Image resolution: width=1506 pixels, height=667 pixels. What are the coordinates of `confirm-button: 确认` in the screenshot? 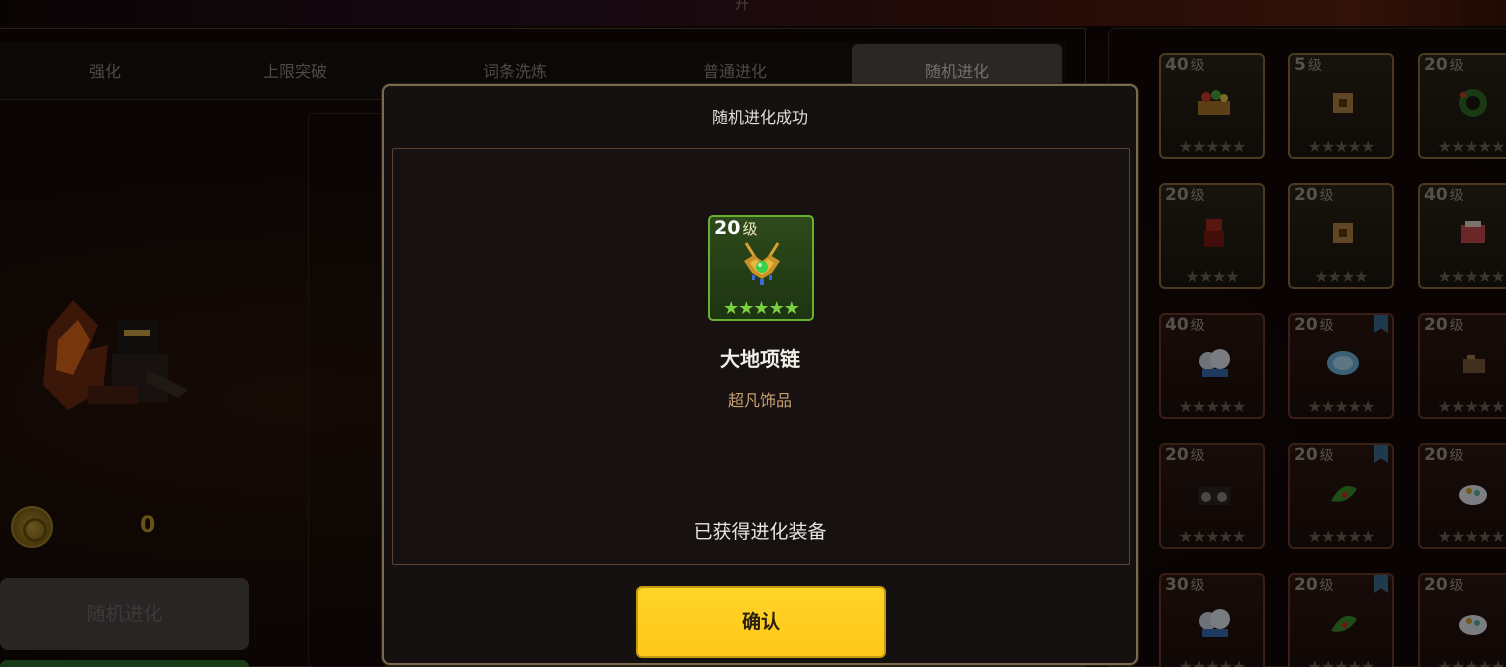 It's located at (761, 622).